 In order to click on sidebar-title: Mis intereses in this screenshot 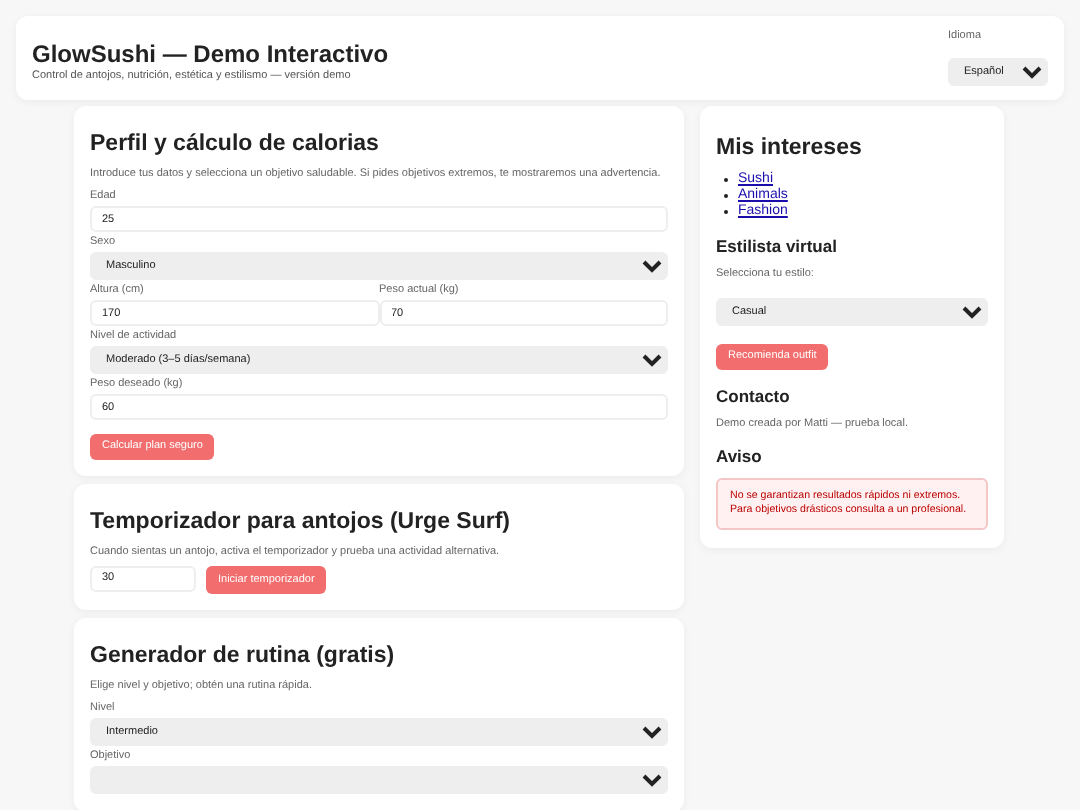, I will do `click(790, 148)`.